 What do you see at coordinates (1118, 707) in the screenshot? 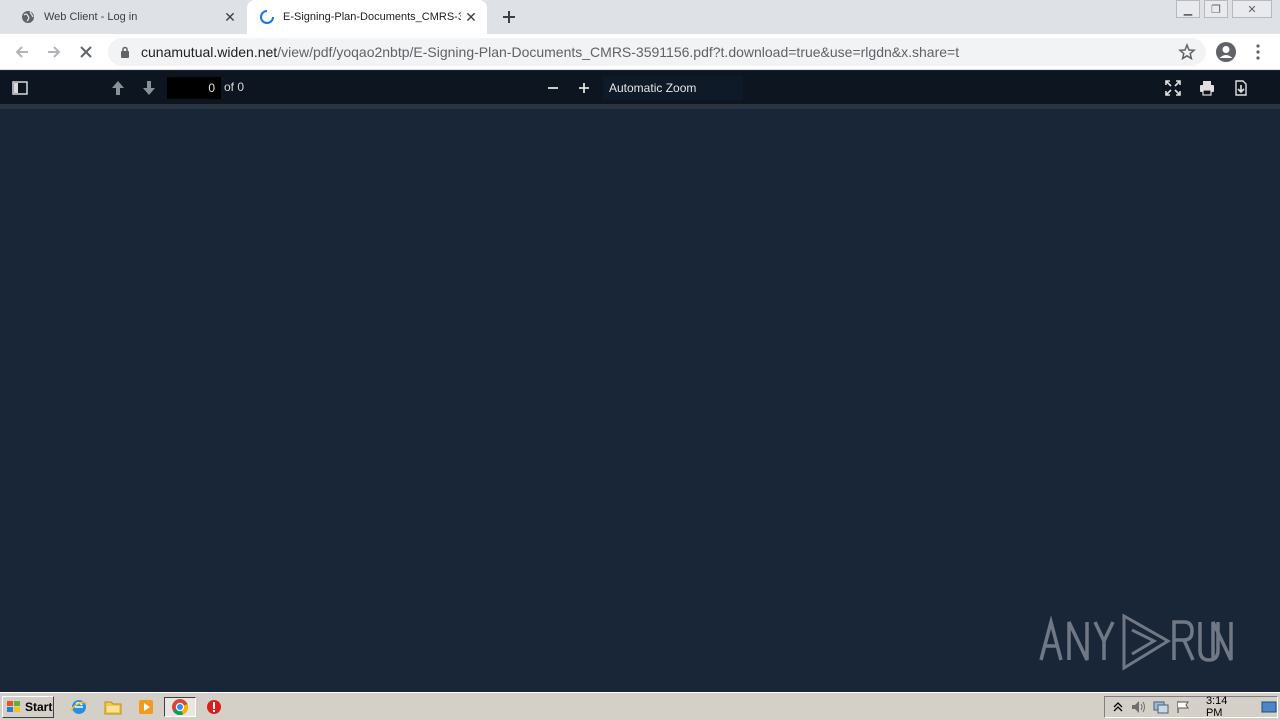
I see `show-hidden-icons-chevron-icon` at bounding box center [1118, 707].